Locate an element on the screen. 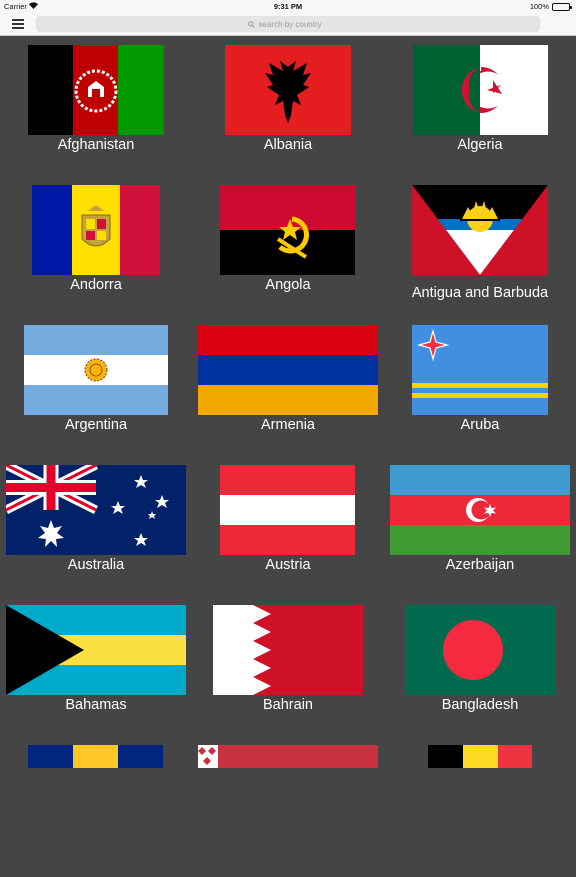  search-input is located at coordinates (293, 24).